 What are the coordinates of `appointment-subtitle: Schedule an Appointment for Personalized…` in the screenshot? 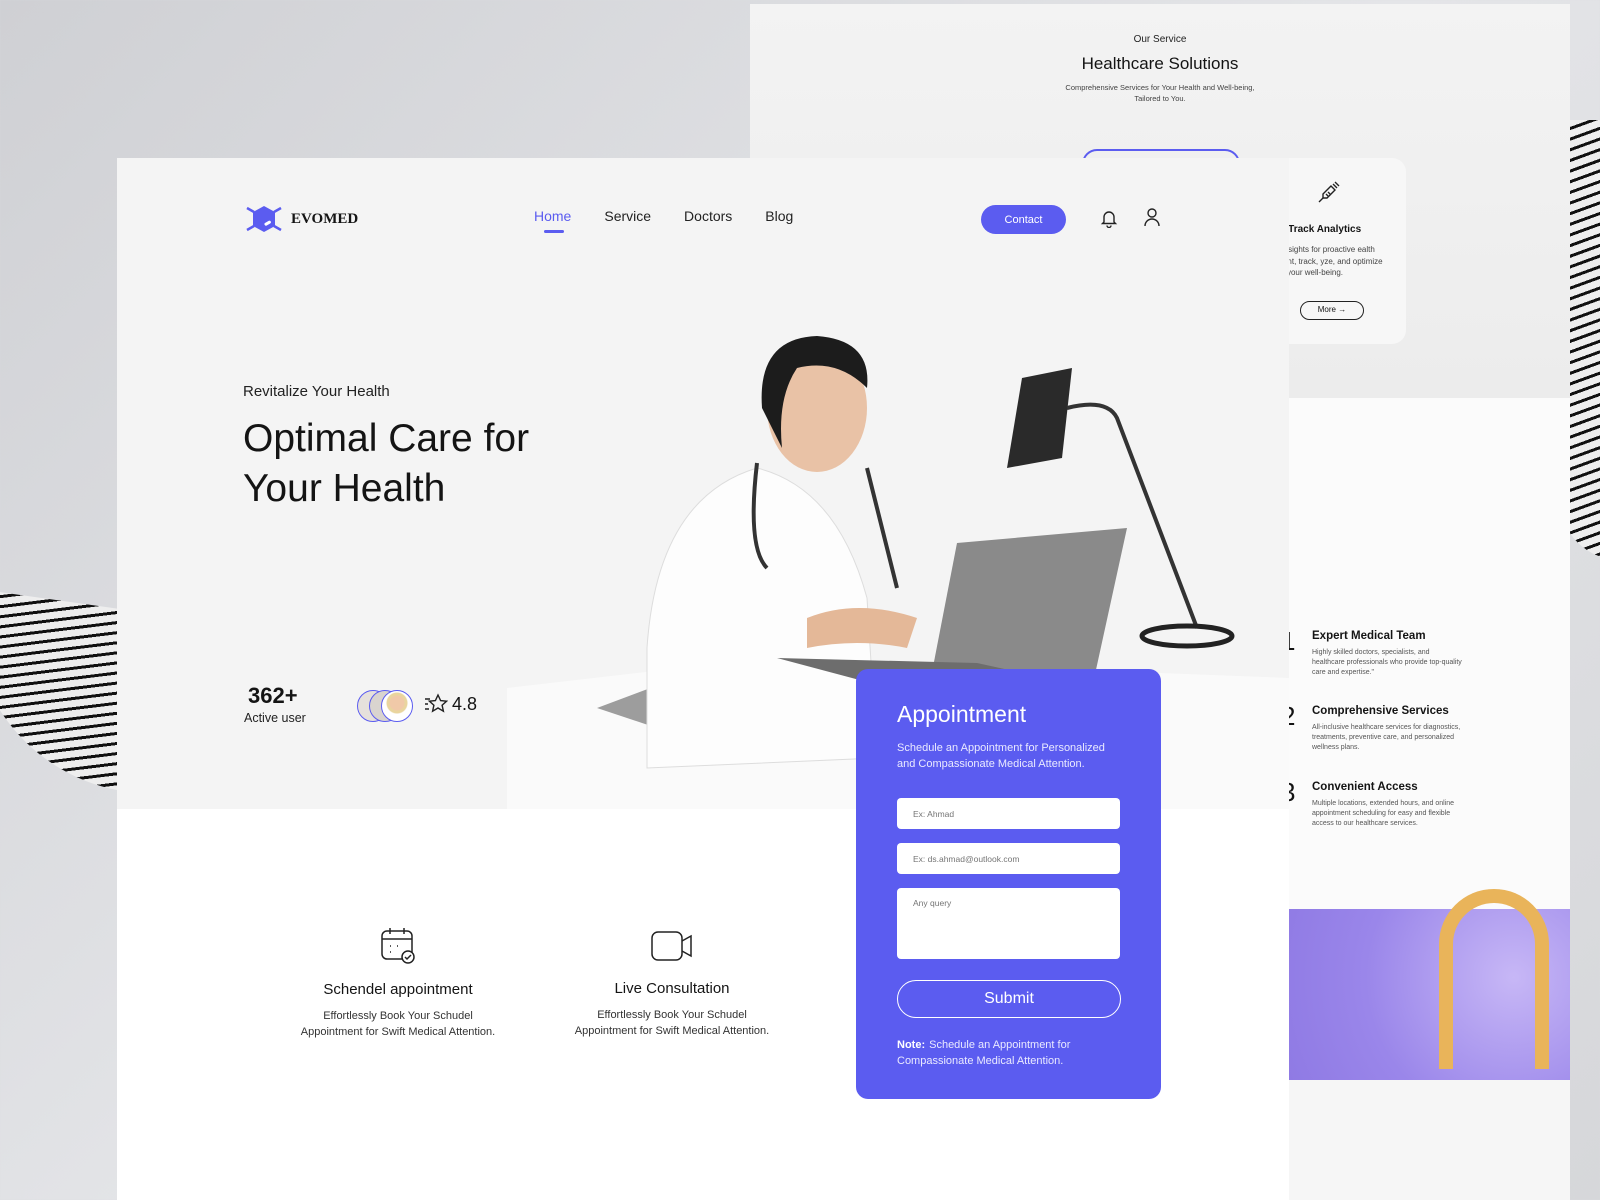 It's located at (1001, 756).